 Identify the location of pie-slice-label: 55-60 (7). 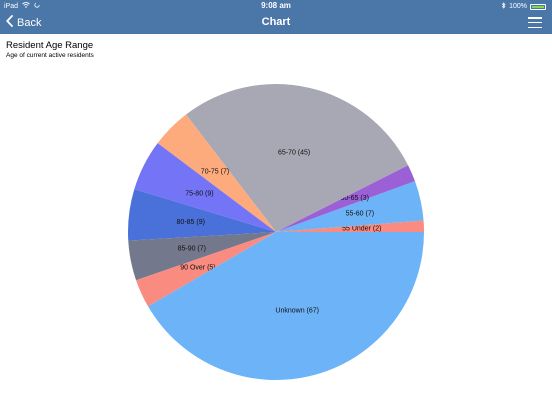
(360, 214).